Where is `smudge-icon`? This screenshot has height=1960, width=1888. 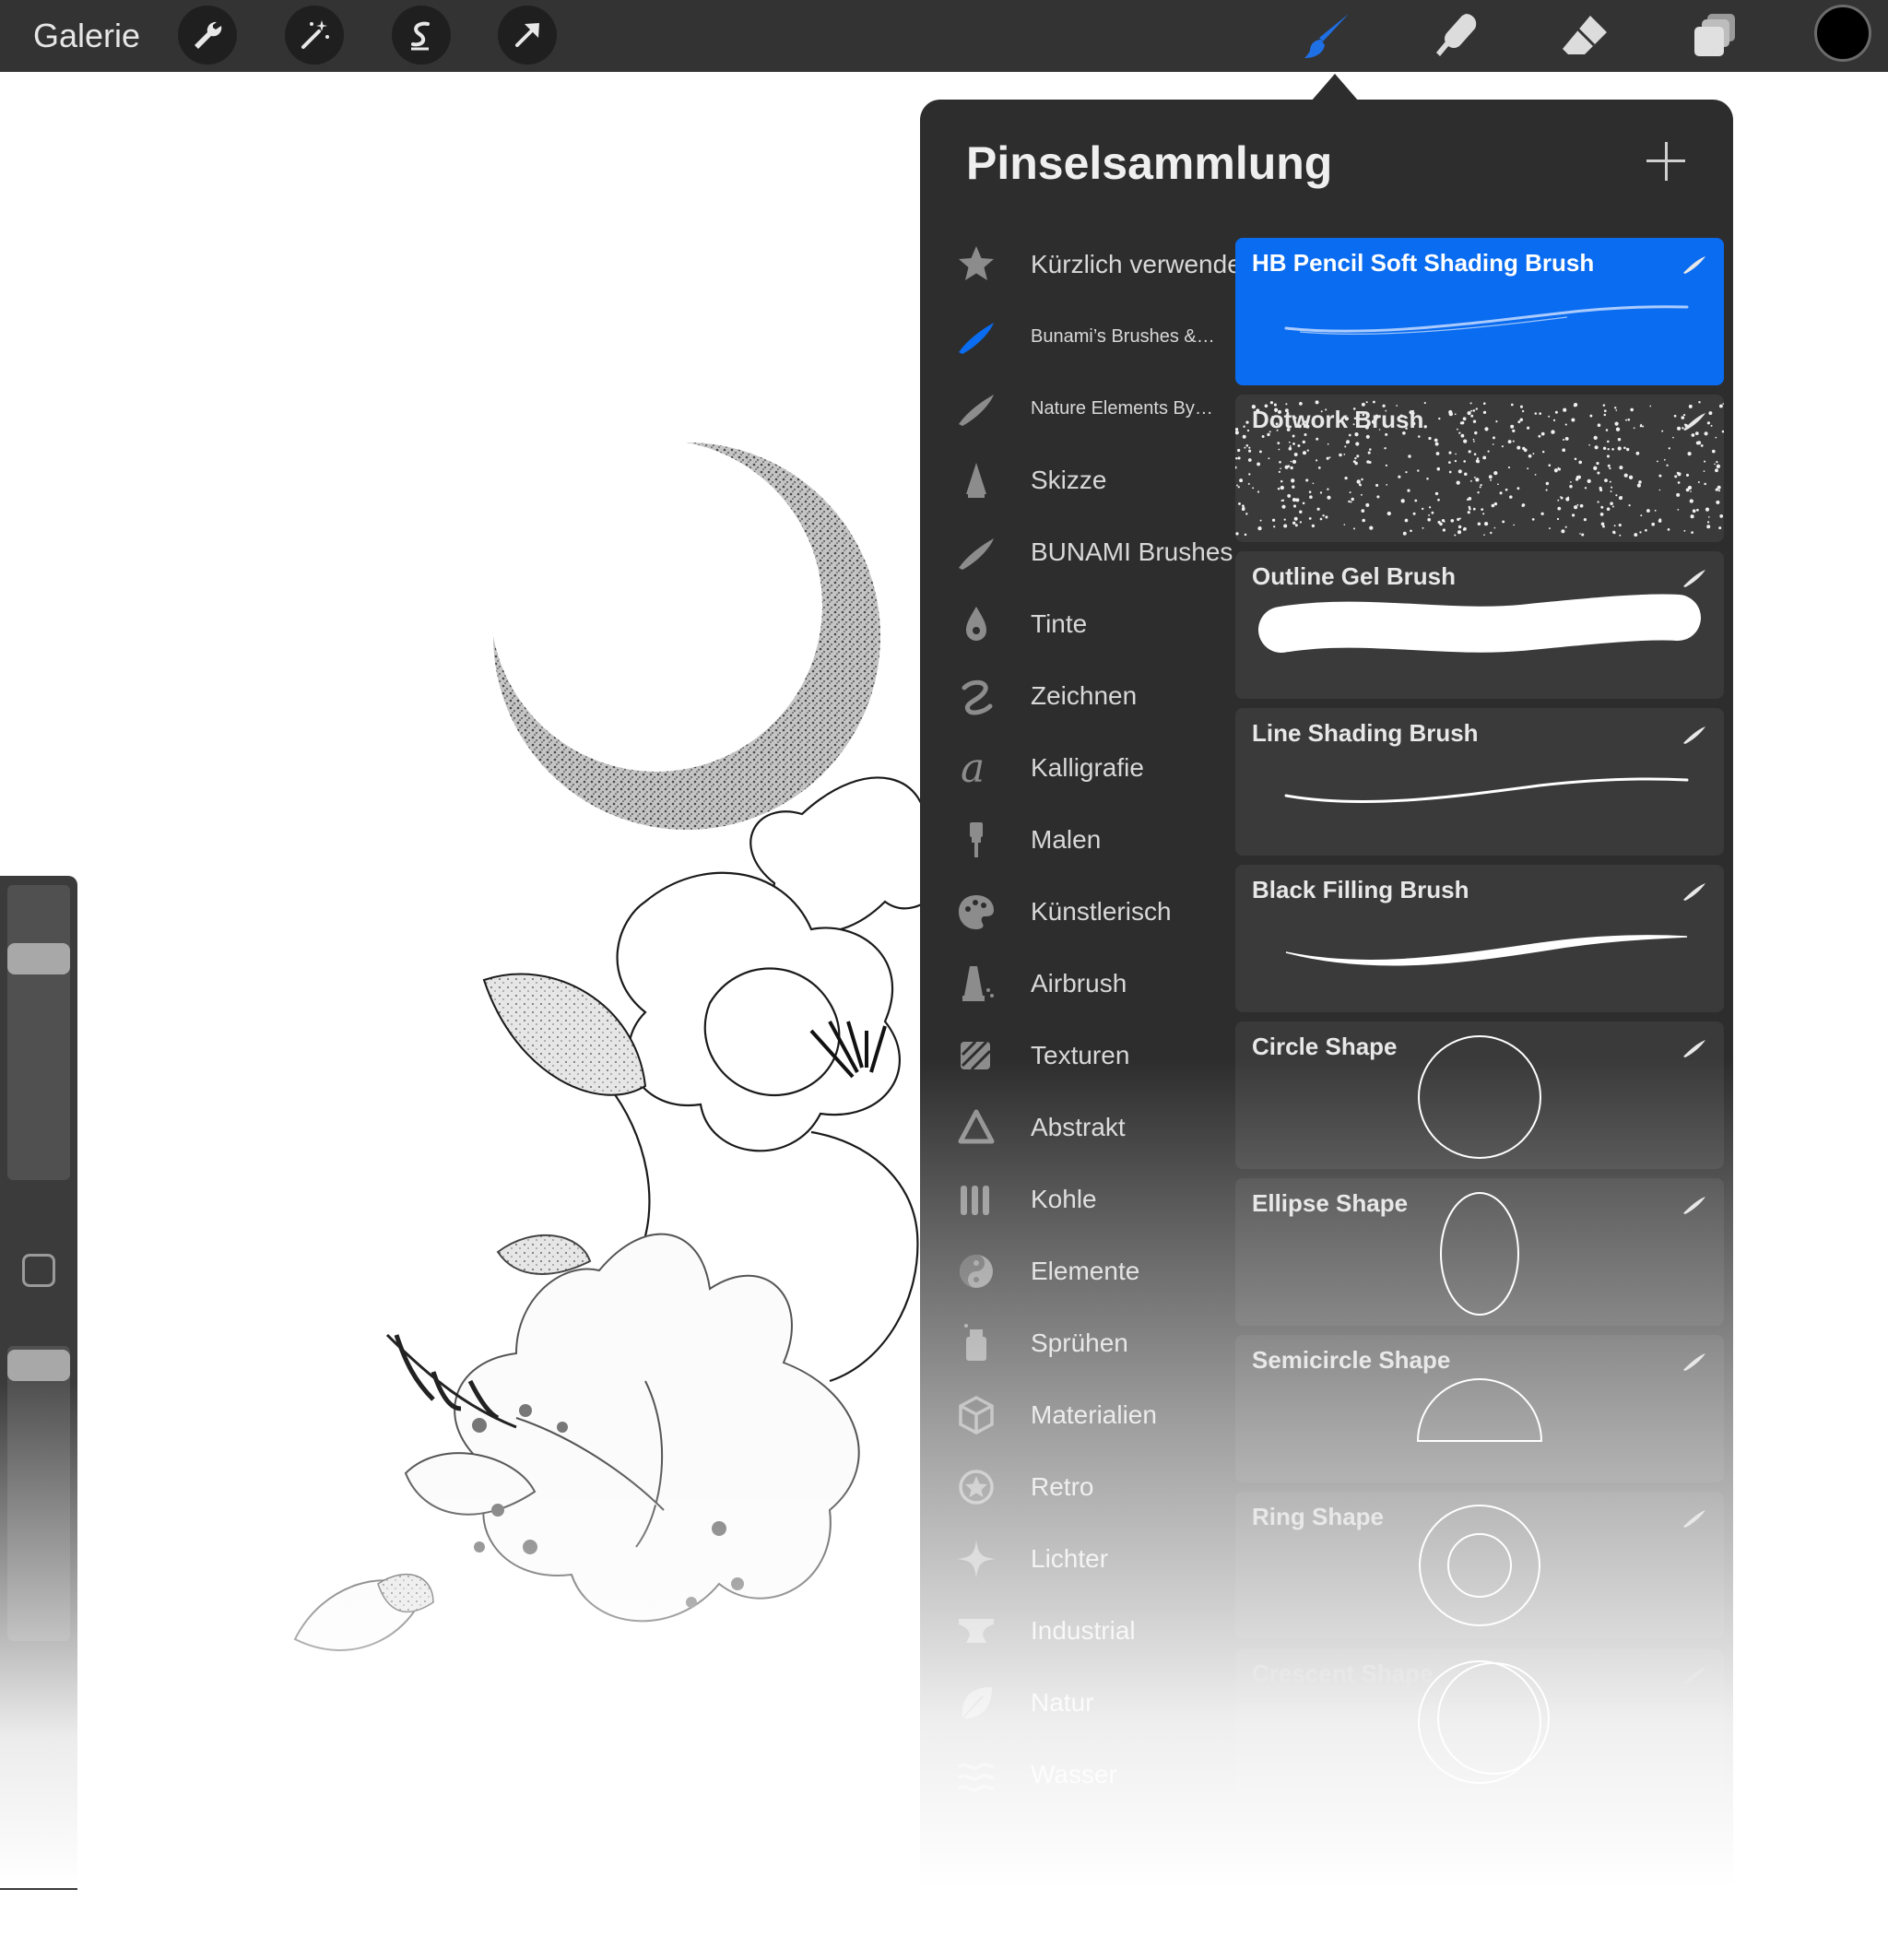
smudge-icon is located at coordinates (1456, 36).